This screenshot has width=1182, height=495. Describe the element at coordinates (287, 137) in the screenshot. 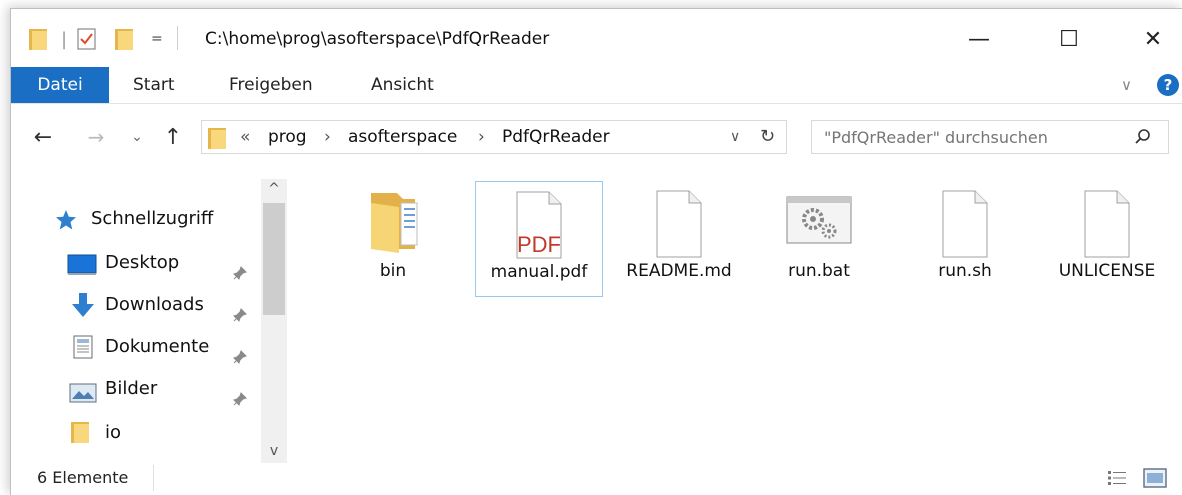

I see `breadcrumb-prog: prog` at that location.